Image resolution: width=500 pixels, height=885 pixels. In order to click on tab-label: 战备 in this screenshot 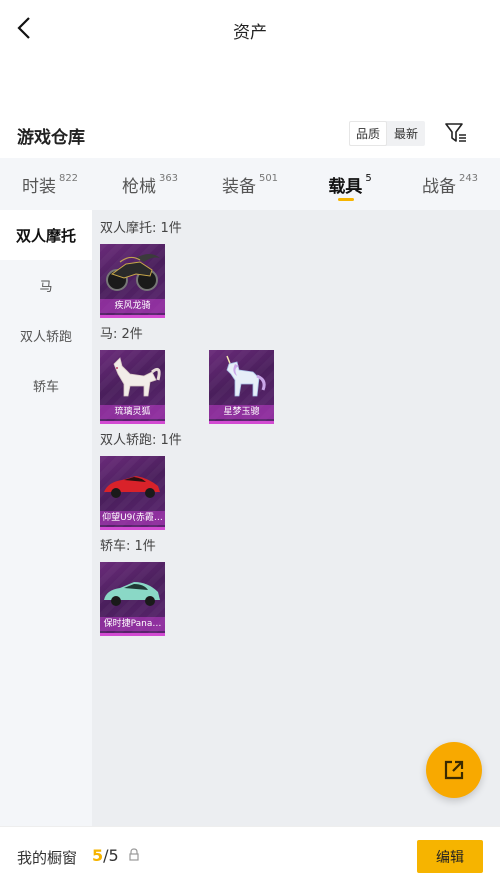, I will do `click(438, 186)`.